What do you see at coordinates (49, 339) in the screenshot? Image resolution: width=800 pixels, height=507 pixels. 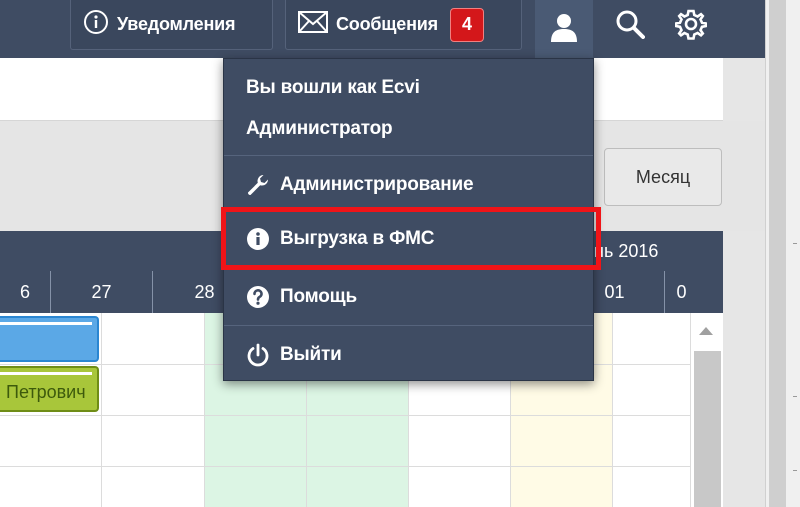 I see `calendar-event` at bounding box center [49, 339].